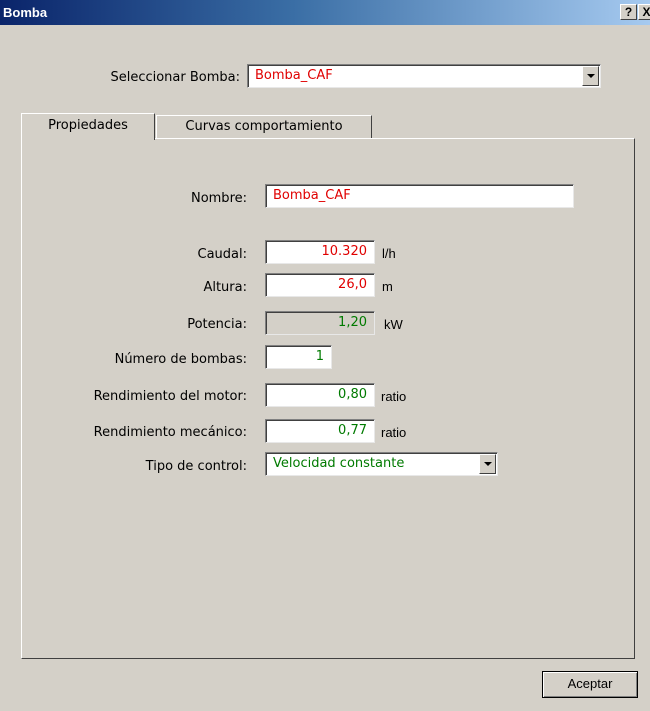 The image size is (650, 711). I want to click on pump-select-value: Bomba_CAF, so click(294, 75).